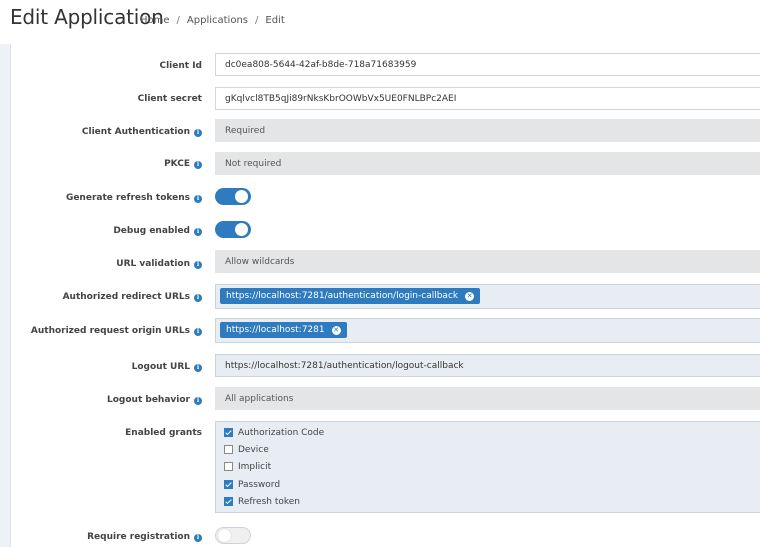 The height and width of the screenshot is (547, 760). Describe the element at coordinates (102, 433) in the screenshot. I see `enabled-grants-label: Enabled grants` at that location.